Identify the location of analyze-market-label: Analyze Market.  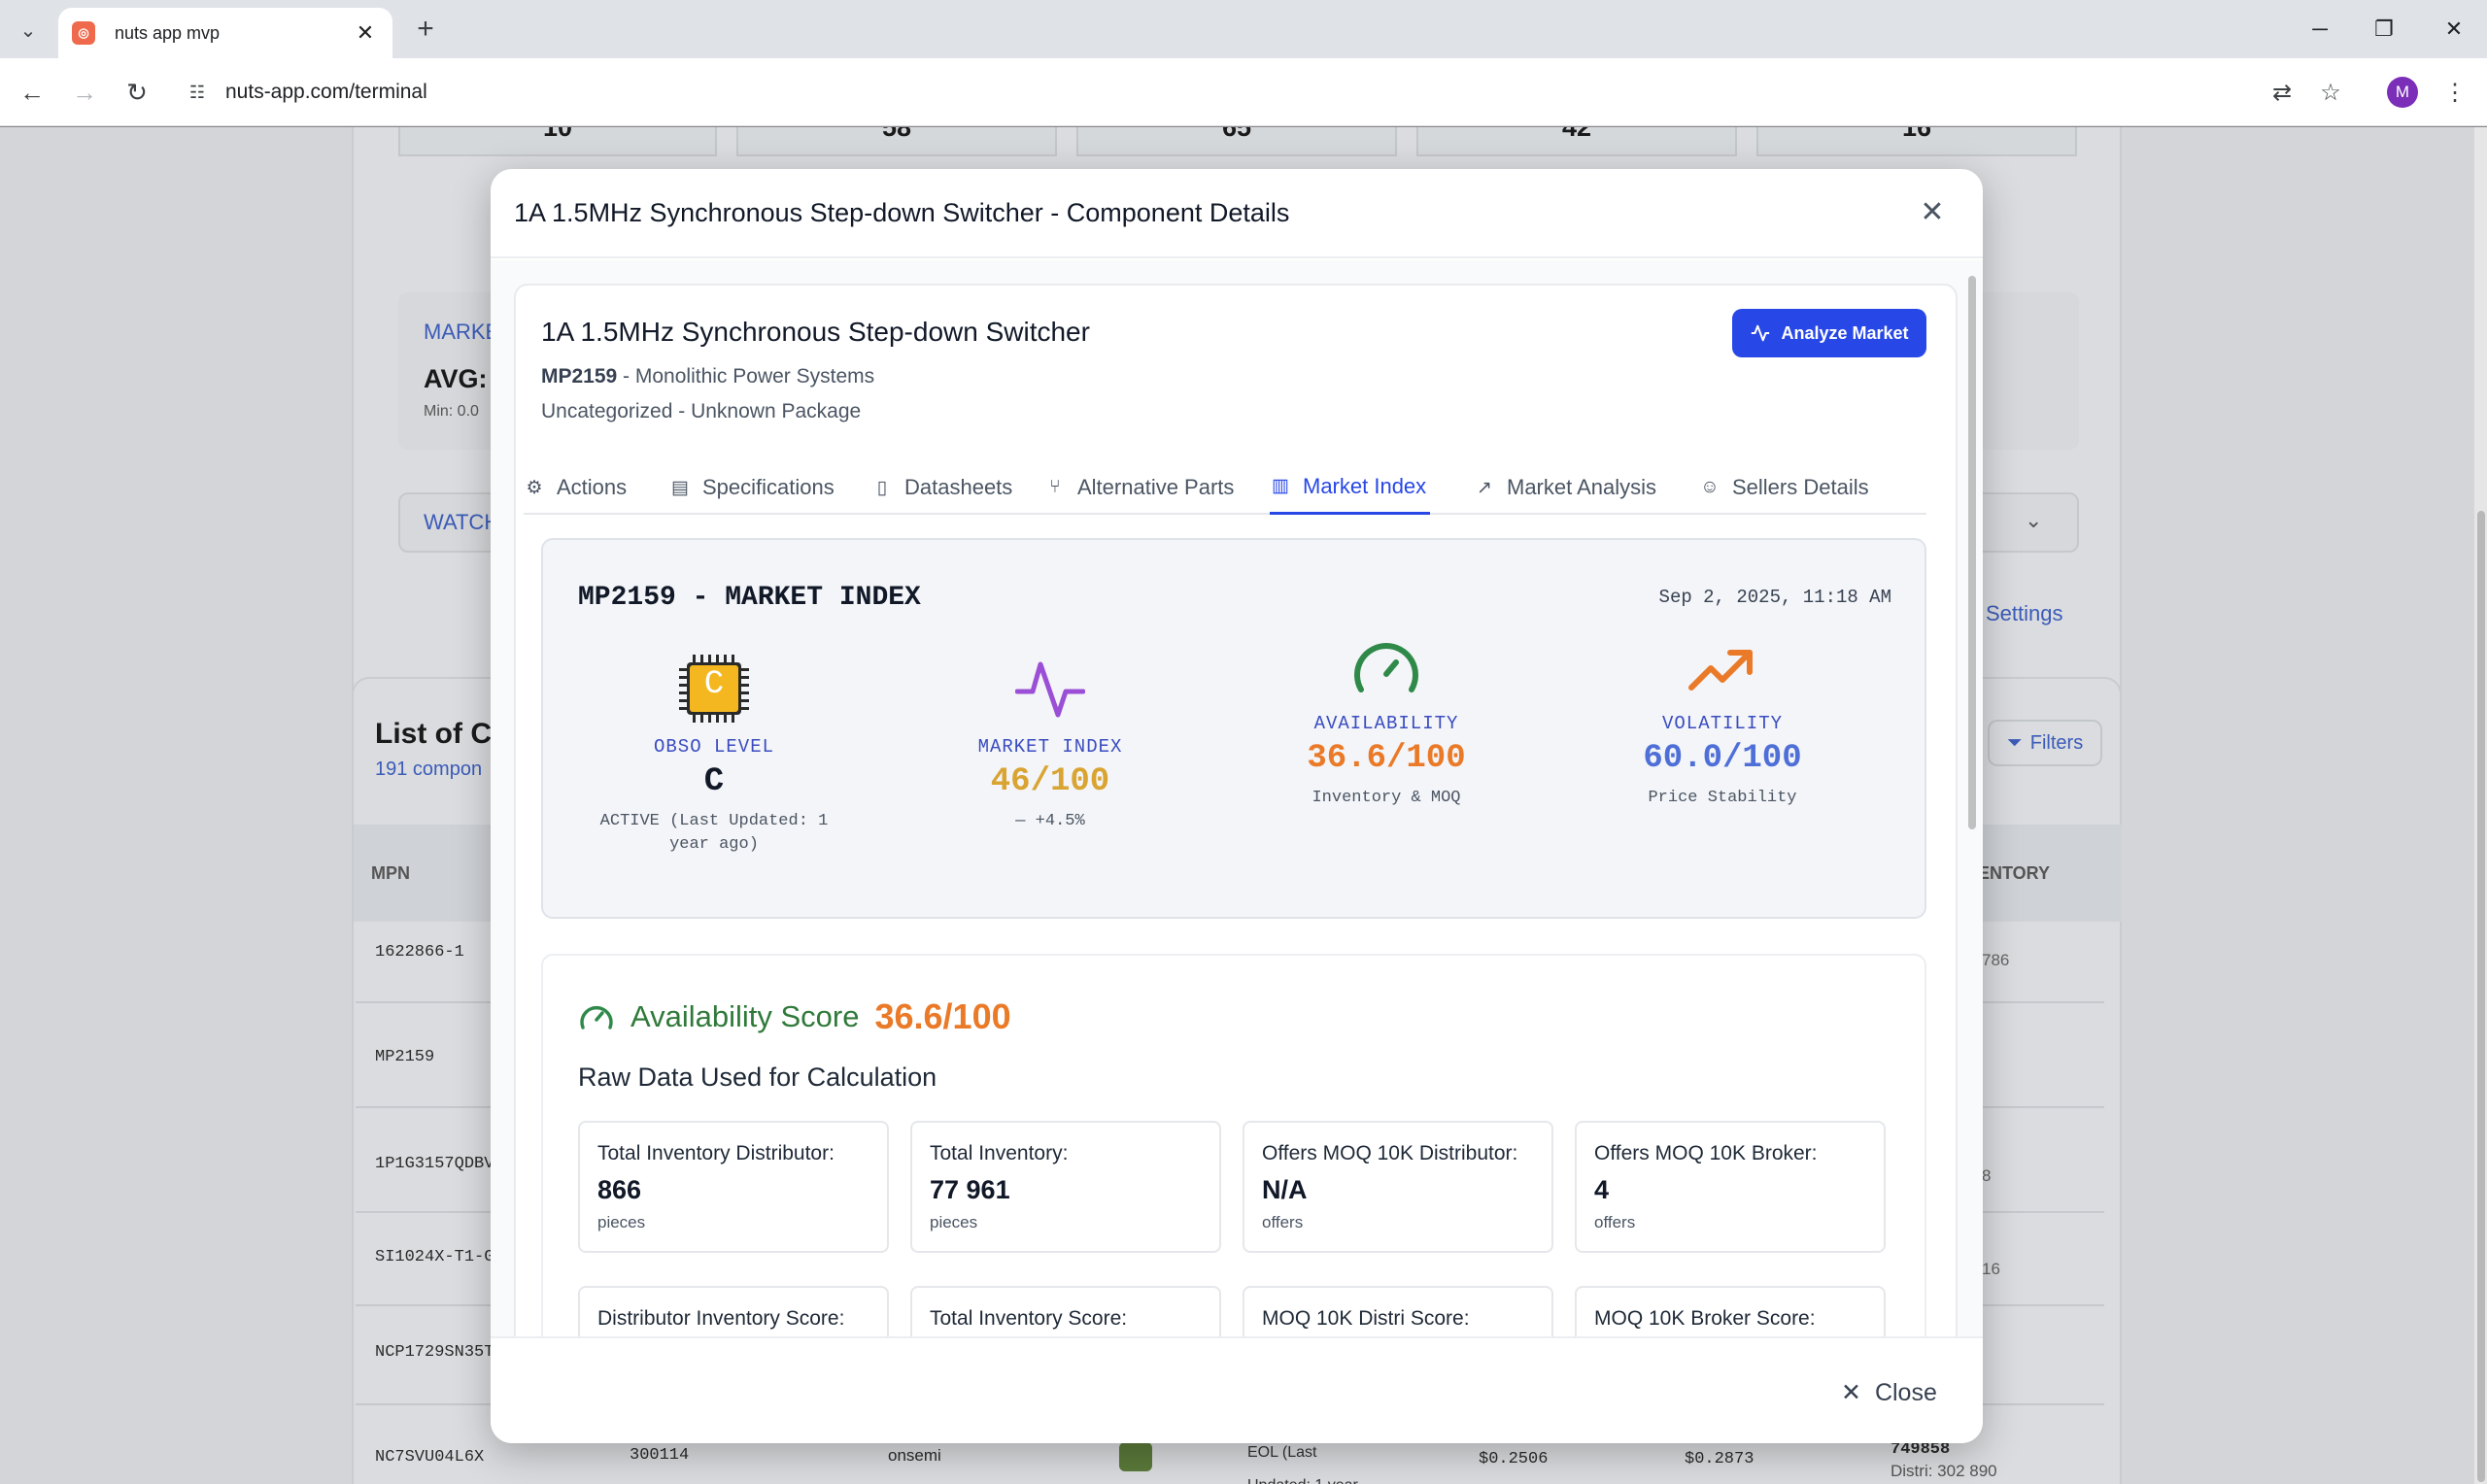
(1845, 332).